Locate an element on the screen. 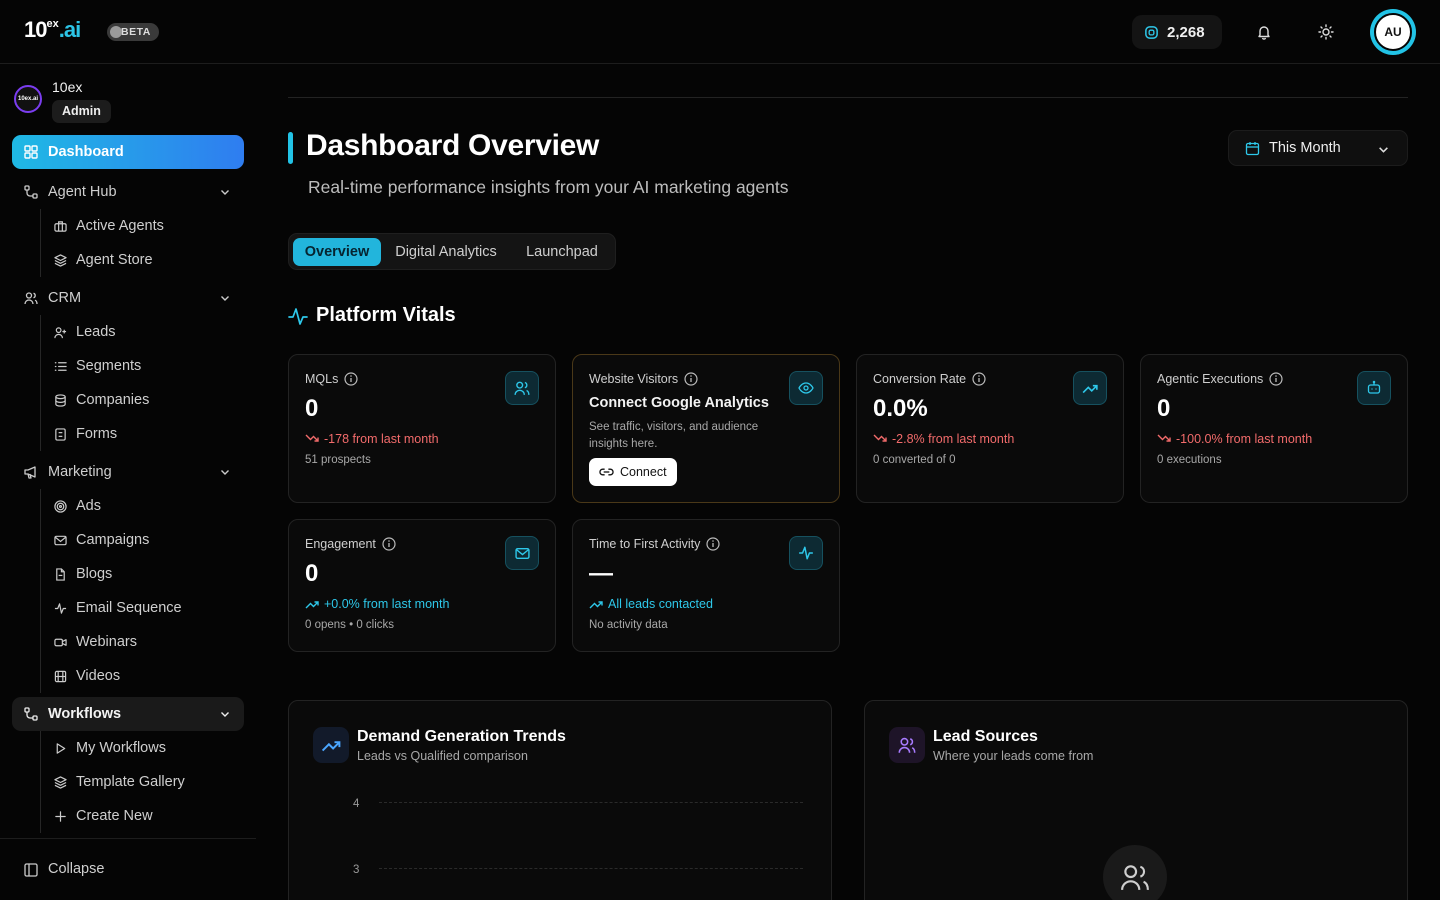  workflows-submenu: My Workflows Template Gallery Create New is located at coordinates (142, 782).